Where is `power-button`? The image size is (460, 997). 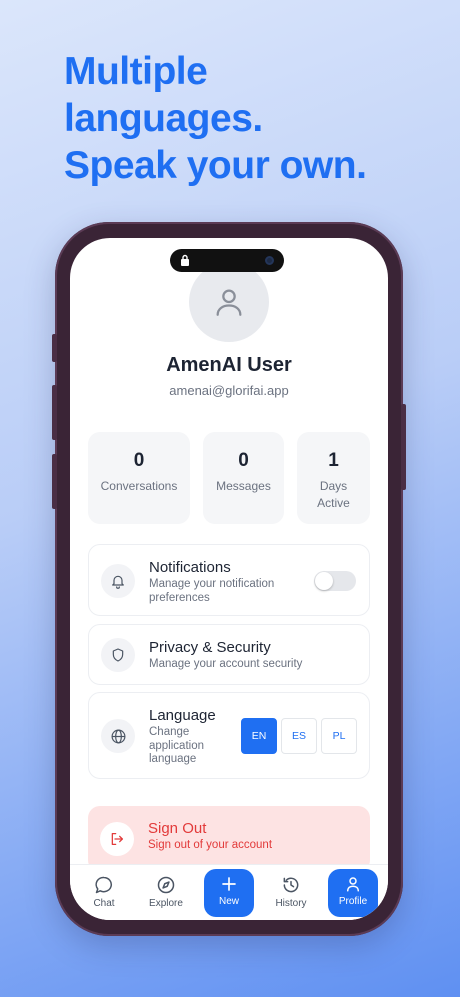
power-button is located at coordinates (403, 447).